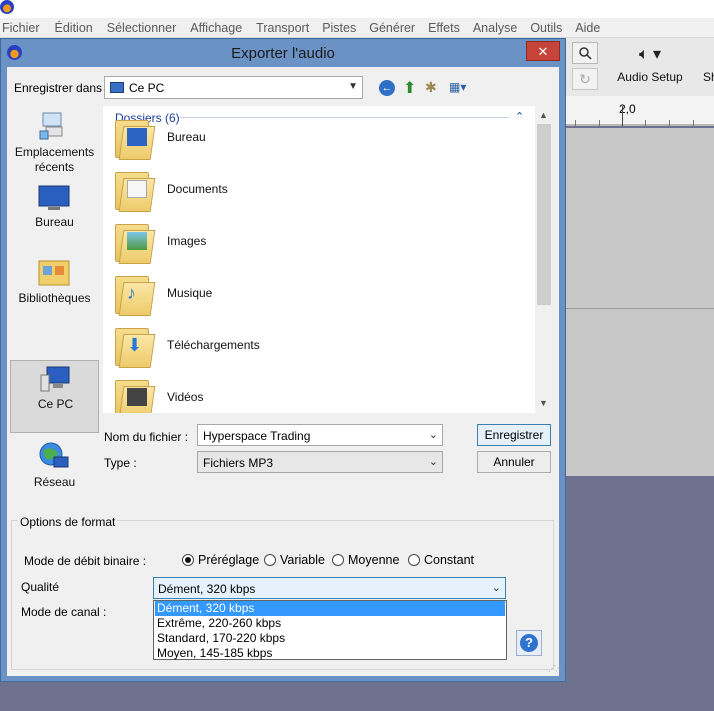 The height and width of the screenshot is (711, 714). Describe the element at coordinates (544, 214) in the screenshot. I see `scrollbar-thumb` at that location.